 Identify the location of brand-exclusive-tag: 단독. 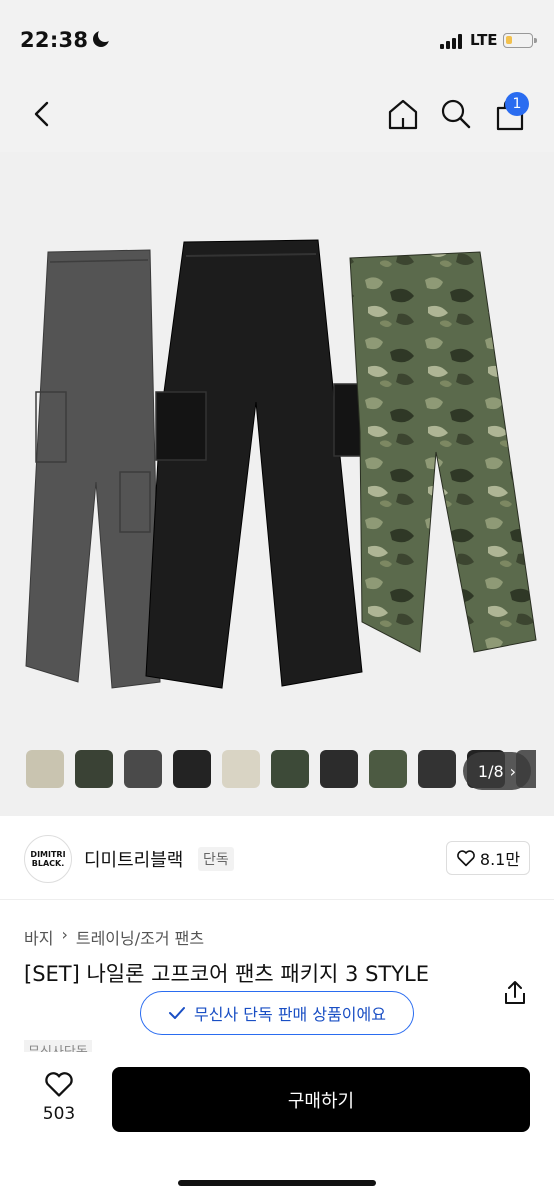
(216, 859).